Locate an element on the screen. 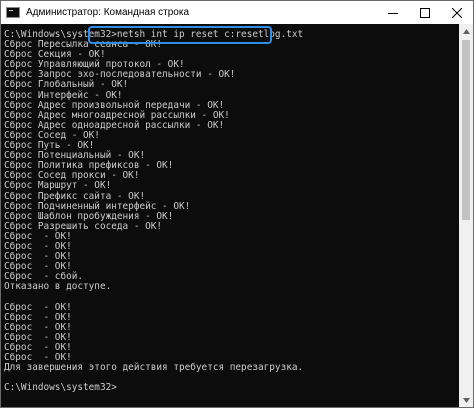 The width and height of the screenshot is (474, 408). chevron-down-icon is located at coordinates (466, 400).